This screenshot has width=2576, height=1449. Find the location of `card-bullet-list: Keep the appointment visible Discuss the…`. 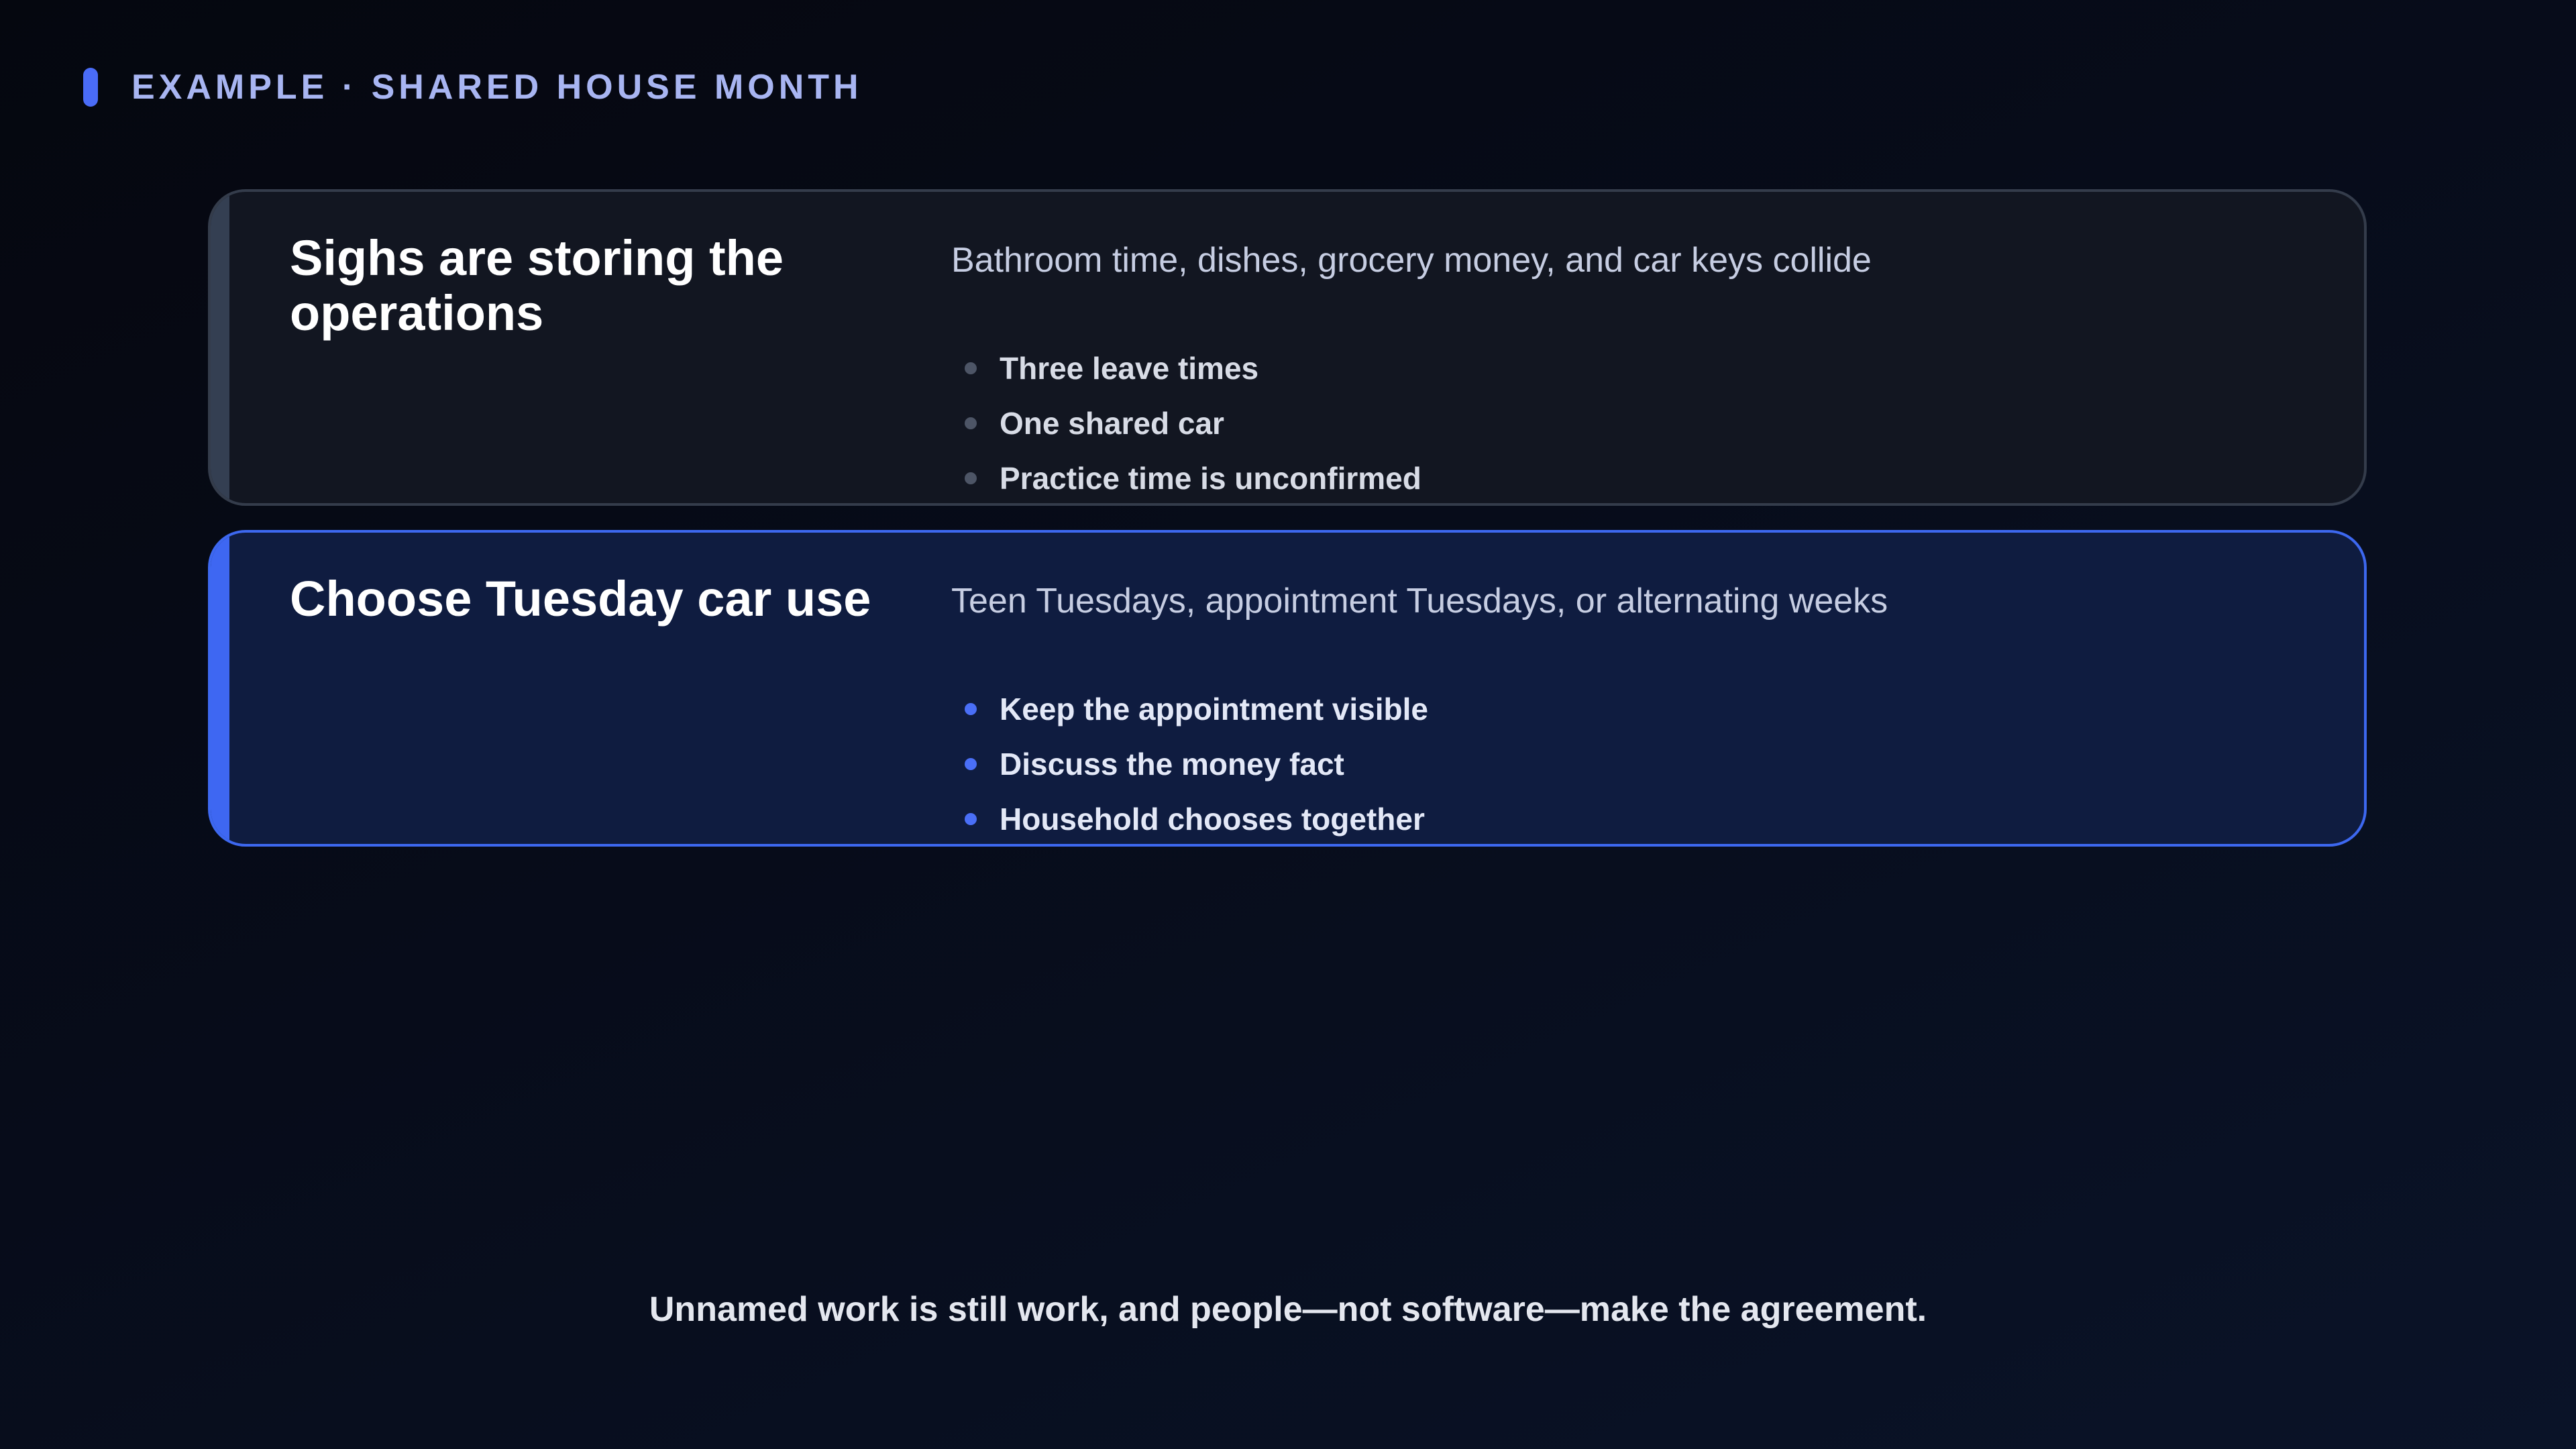

card-bullet-list: Keep the appointment visible Discuss the… is located at coordinates (1196, 763).